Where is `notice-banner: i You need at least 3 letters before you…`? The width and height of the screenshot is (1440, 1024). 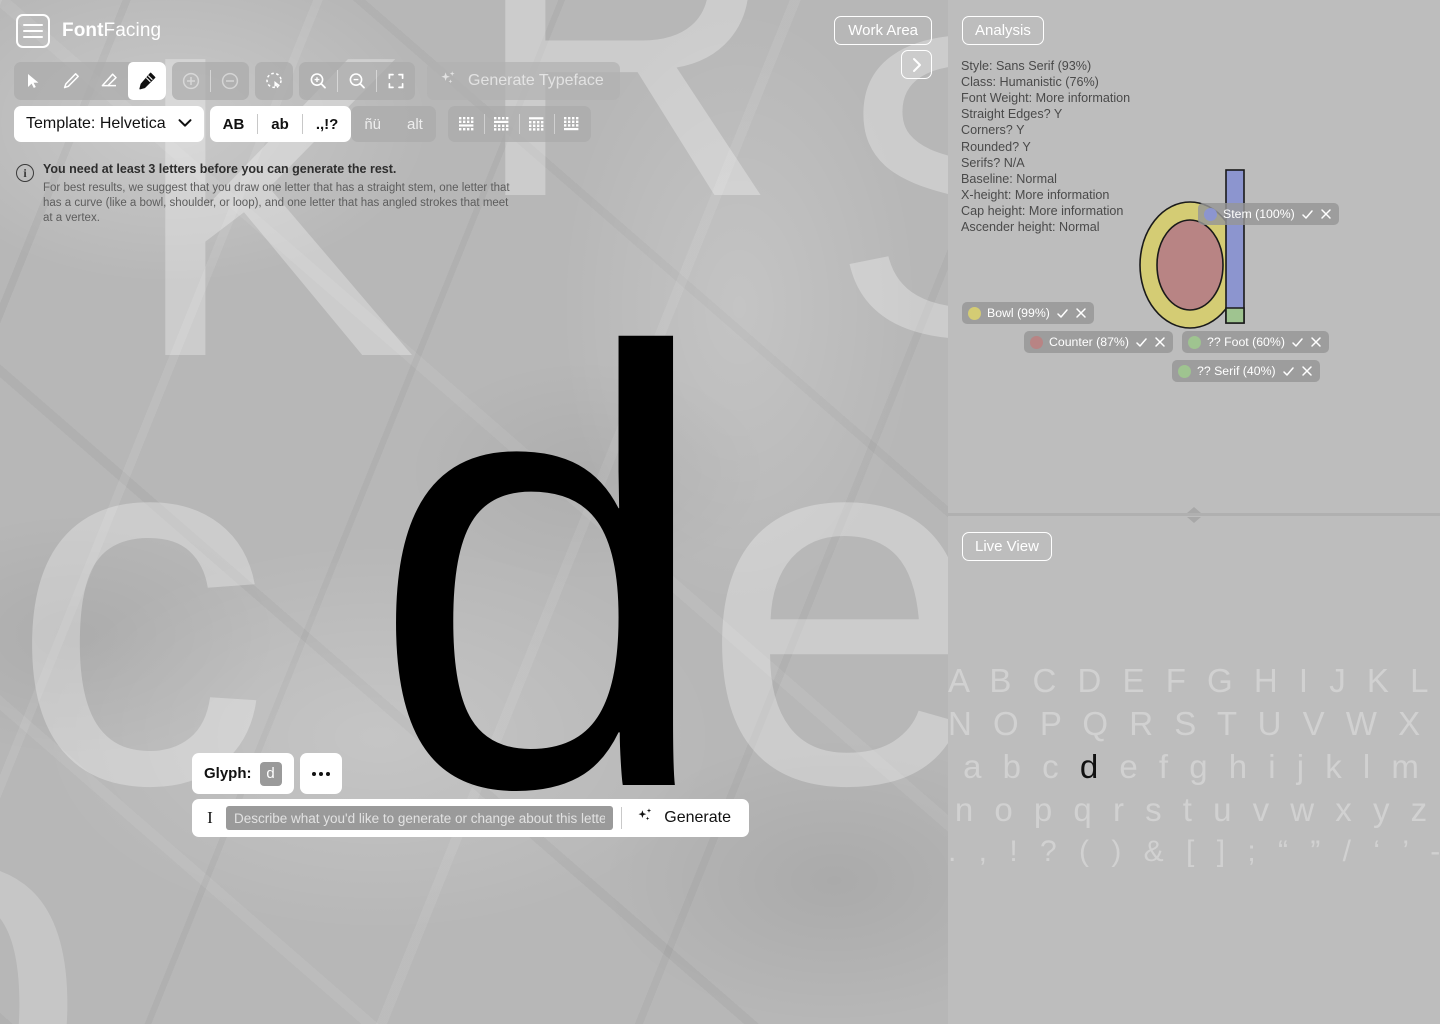
notice-banner: i You need at least 3 letters before you… is located at coordinates (266, 193).